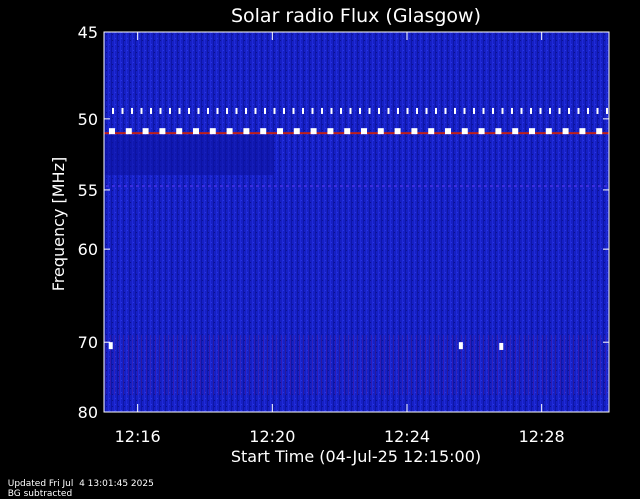 This screenshot has width=640, height=499. What do you see at coordinates (356, 365) in the screenshot?
I see `lower-band-stripes` at bounding box center [356, 365].